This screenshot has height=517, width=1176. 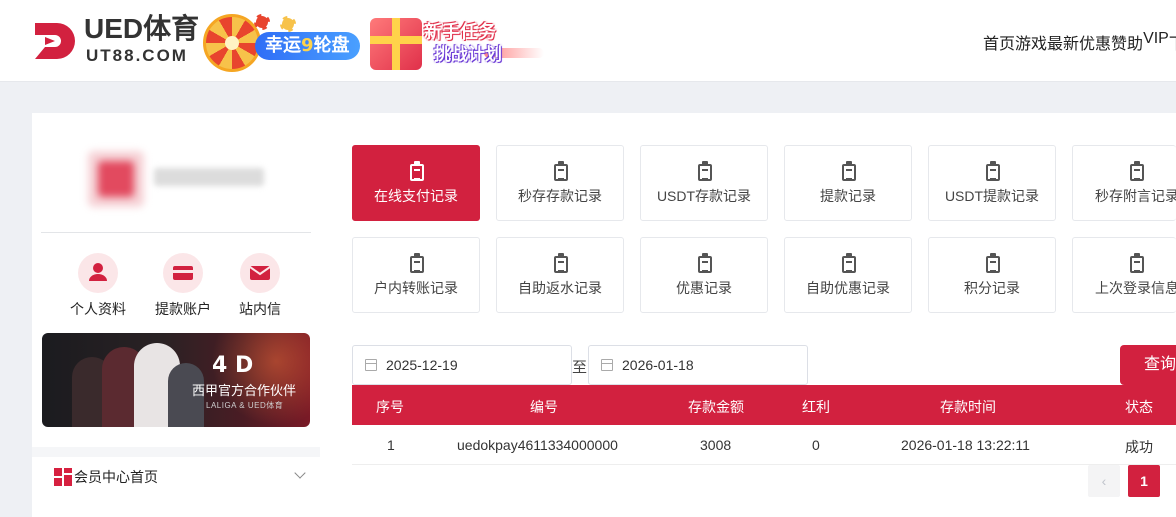 I want to click on avatar, so click(x=116, y=179).